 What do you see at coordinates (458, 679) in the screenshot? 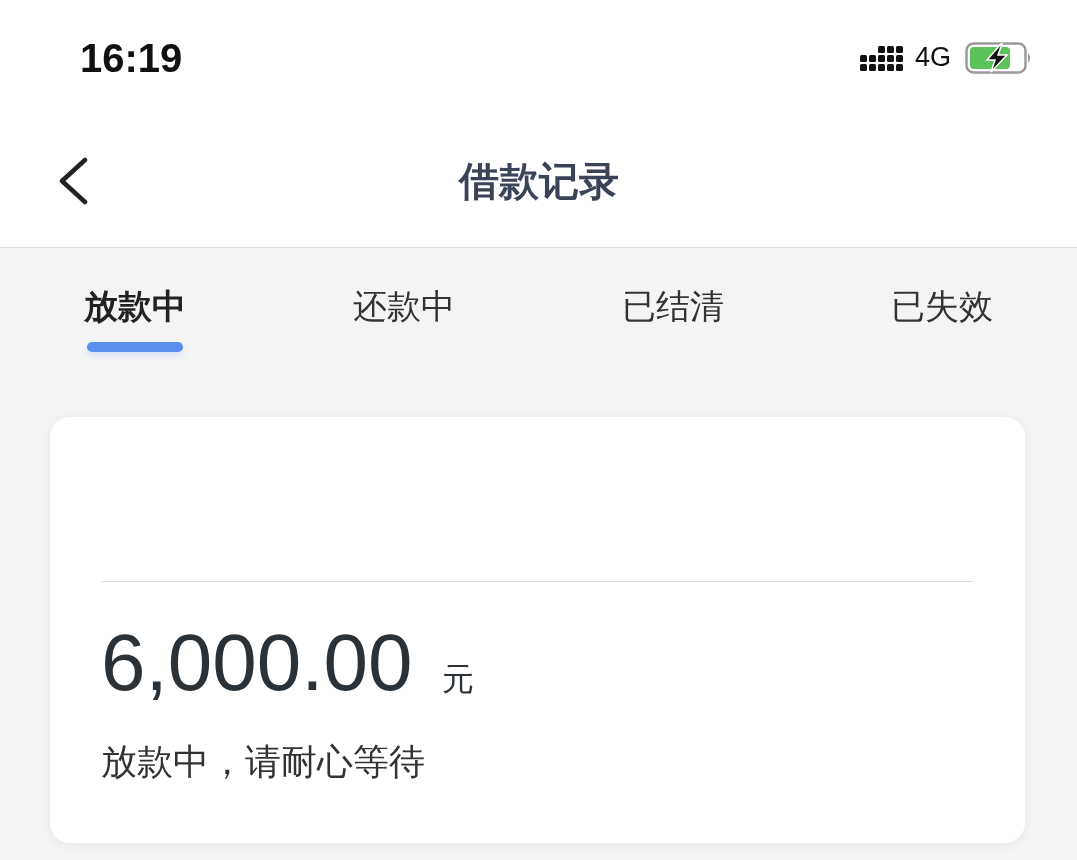
I see `currency-unit: 元` at bounding box center [458, 679].